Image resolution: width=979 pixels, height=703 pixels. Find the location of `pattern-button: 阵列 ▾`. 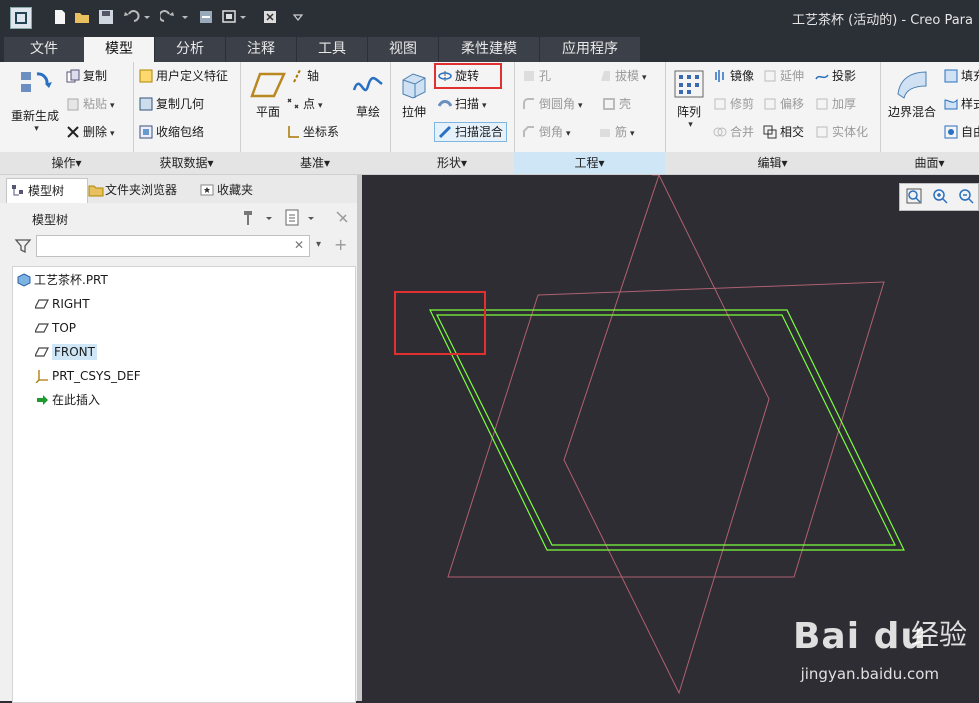

pattern-button: 阵列 ▾ is located at coordinates (689, 99).